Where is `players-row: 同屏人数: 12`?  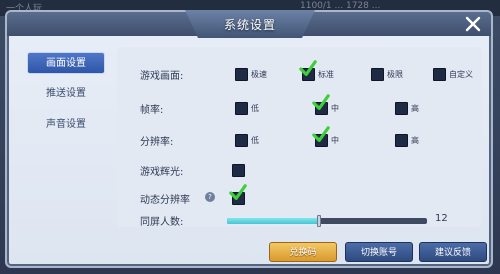 players-row: 同屏人数: 12 is located at coordinates (299, 221).